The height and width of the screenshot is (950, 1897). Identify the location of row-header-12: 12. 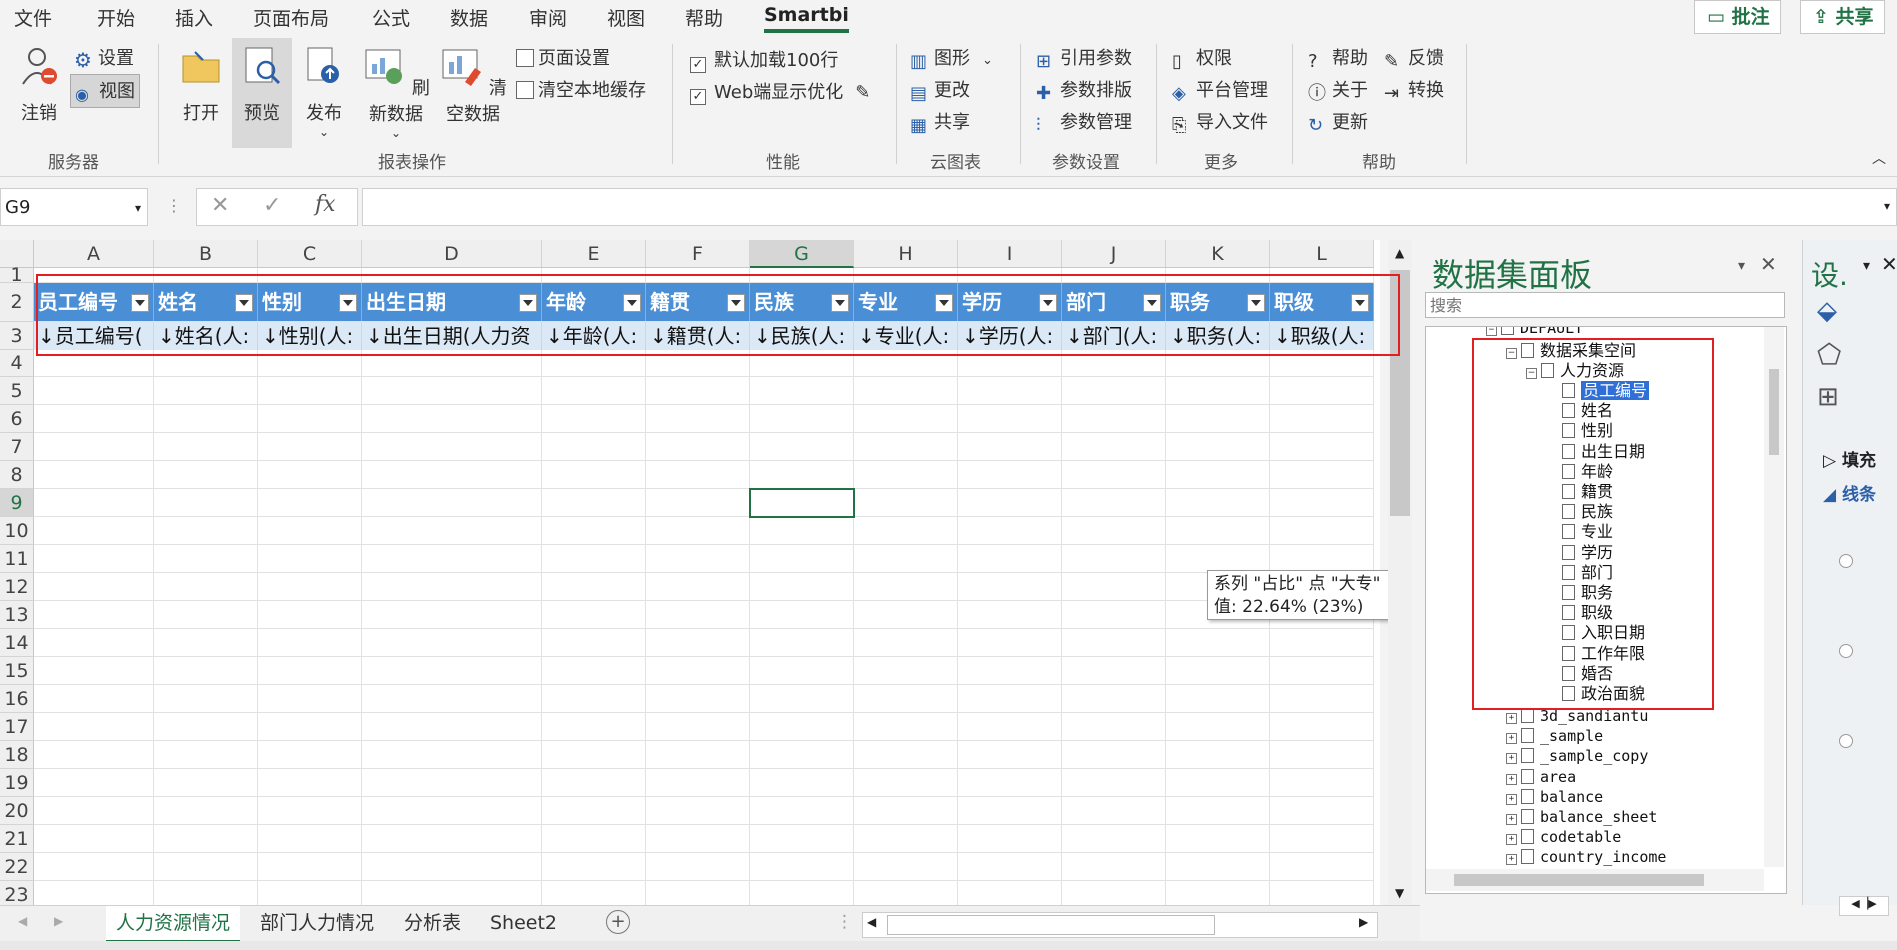
(17, 587).